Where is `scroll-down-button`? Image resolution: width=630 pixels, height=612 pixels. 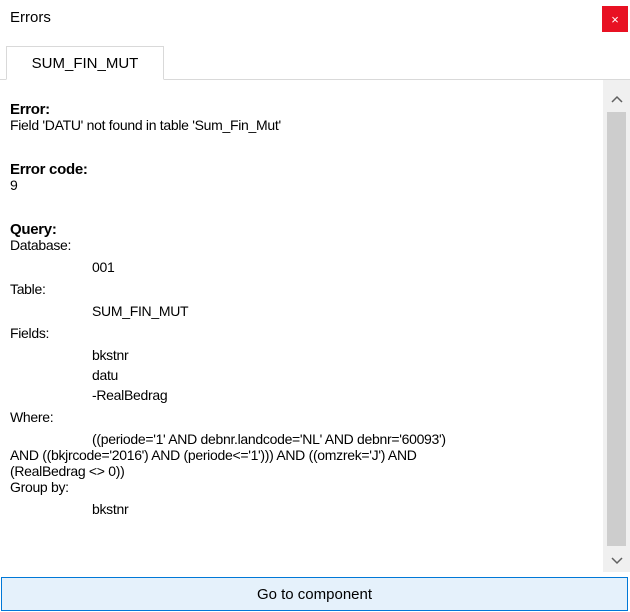 scroll-down-button is located at coordinates (616, 561).